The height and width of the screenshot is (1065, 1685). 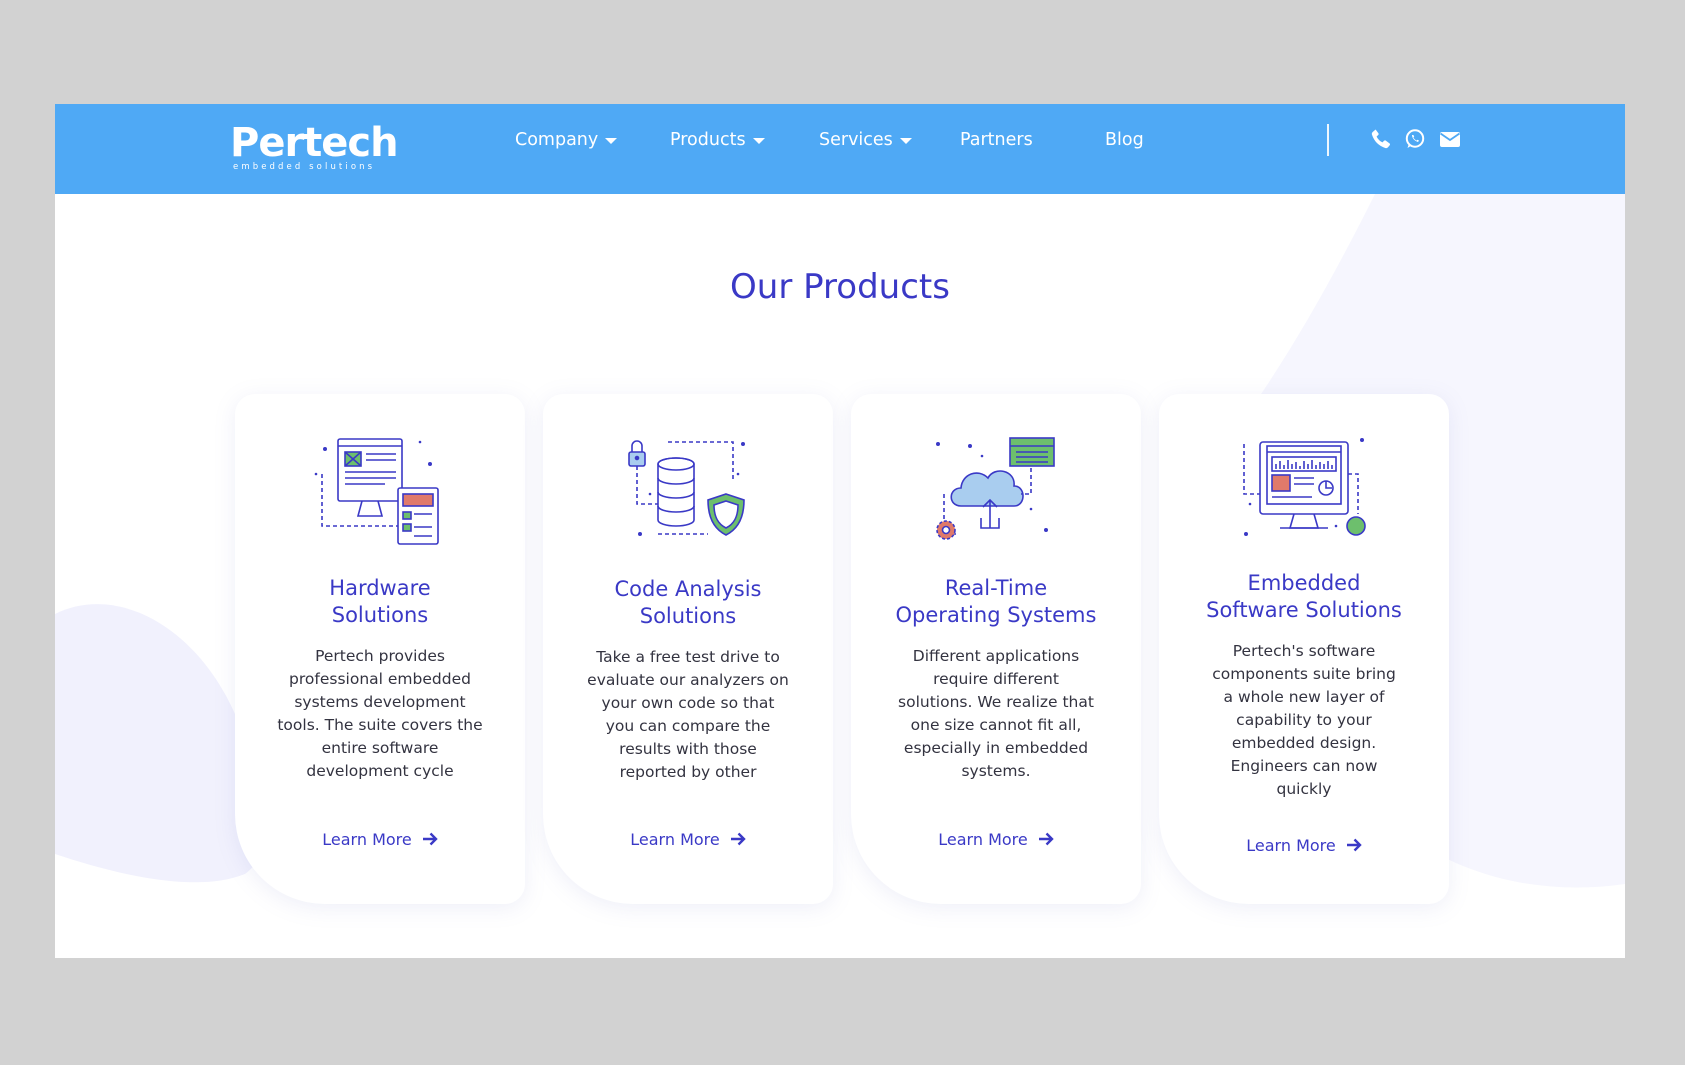 I want to click on description-line: components suite bring, so click(x=1304, y=674).